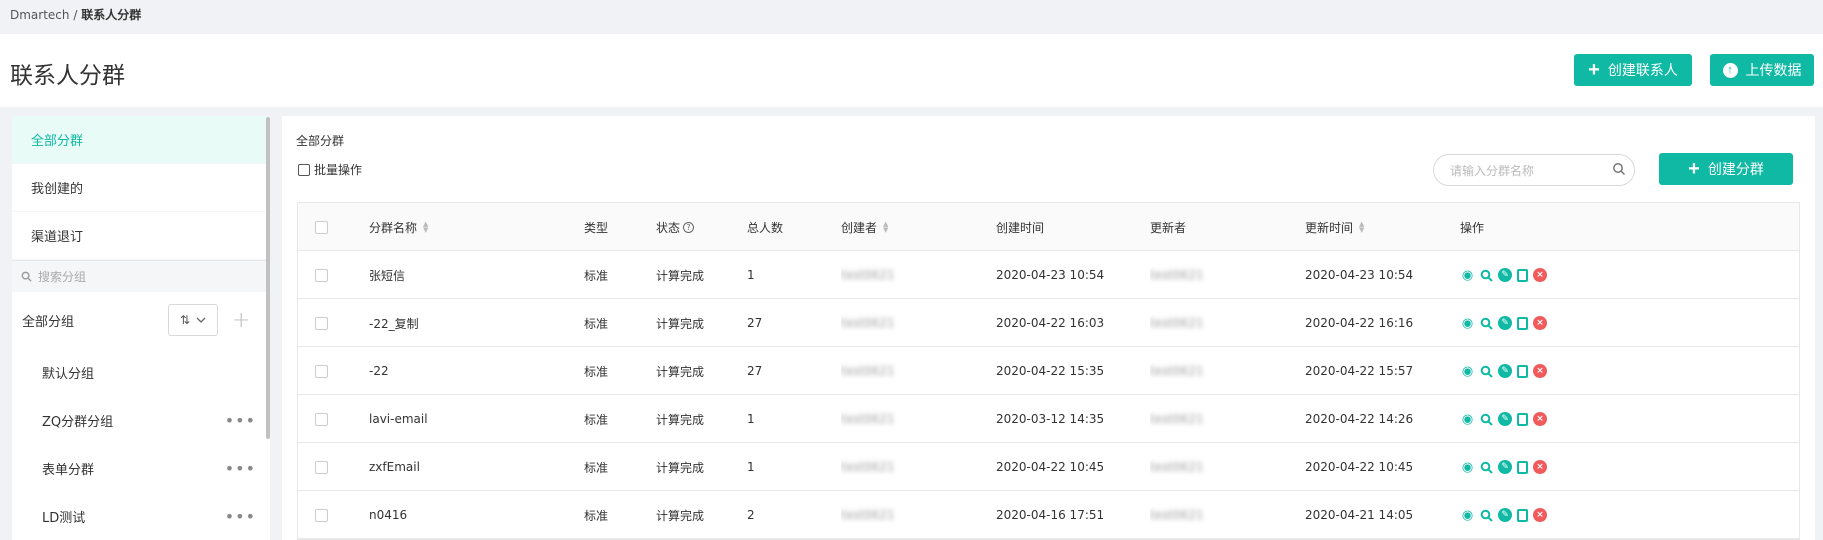  Describe the element at coordinates (241, 320) in the screenshot. I see `add-group-button: +` at that location.